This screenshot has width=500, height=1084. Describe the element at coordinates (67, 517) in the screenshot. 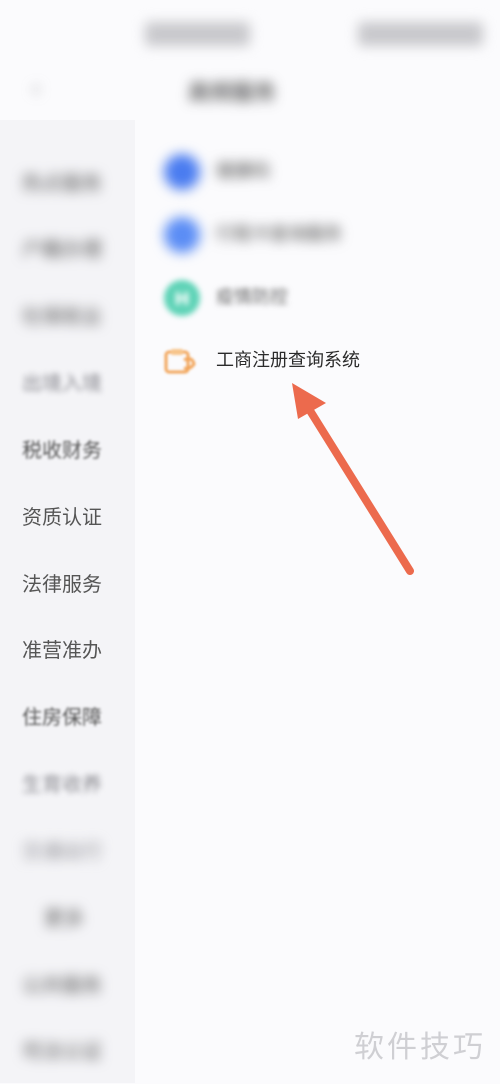

I see `sidebar-item: 资质认证` at that location.